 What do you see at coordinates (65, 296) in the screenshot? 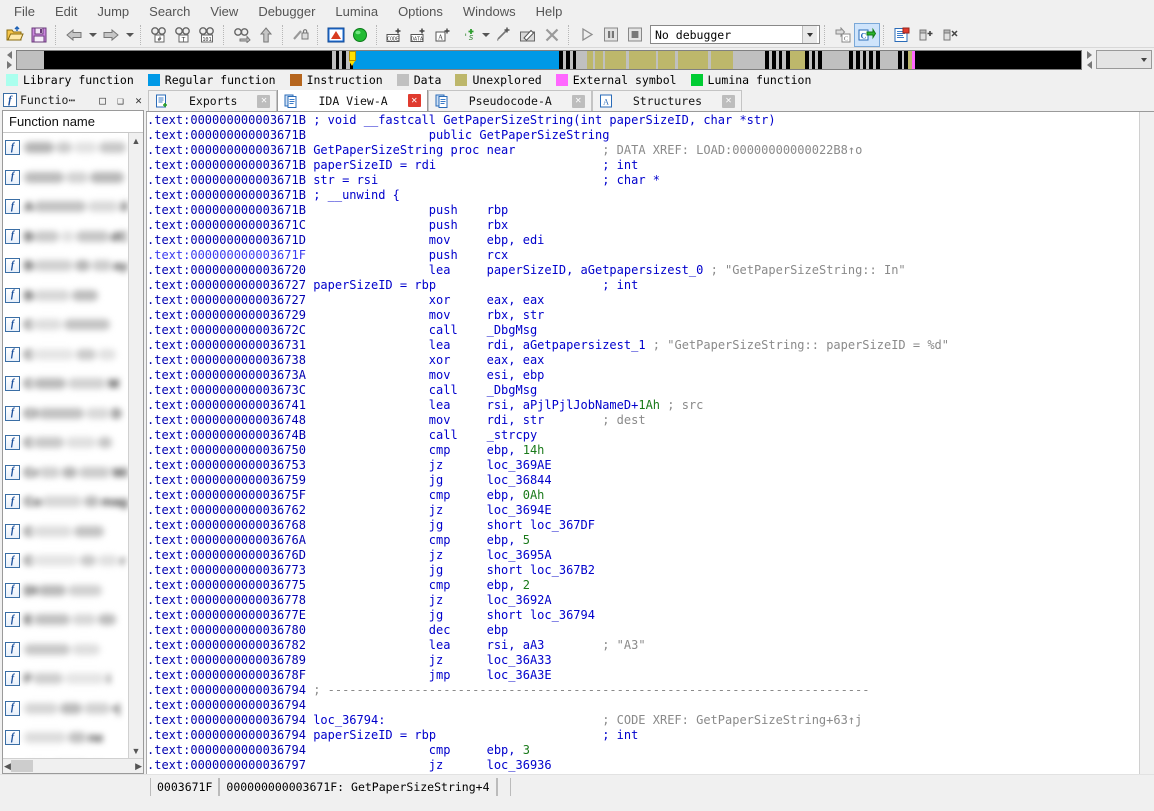
I see `function-list-item: fB` at bounding box center [65, 296].